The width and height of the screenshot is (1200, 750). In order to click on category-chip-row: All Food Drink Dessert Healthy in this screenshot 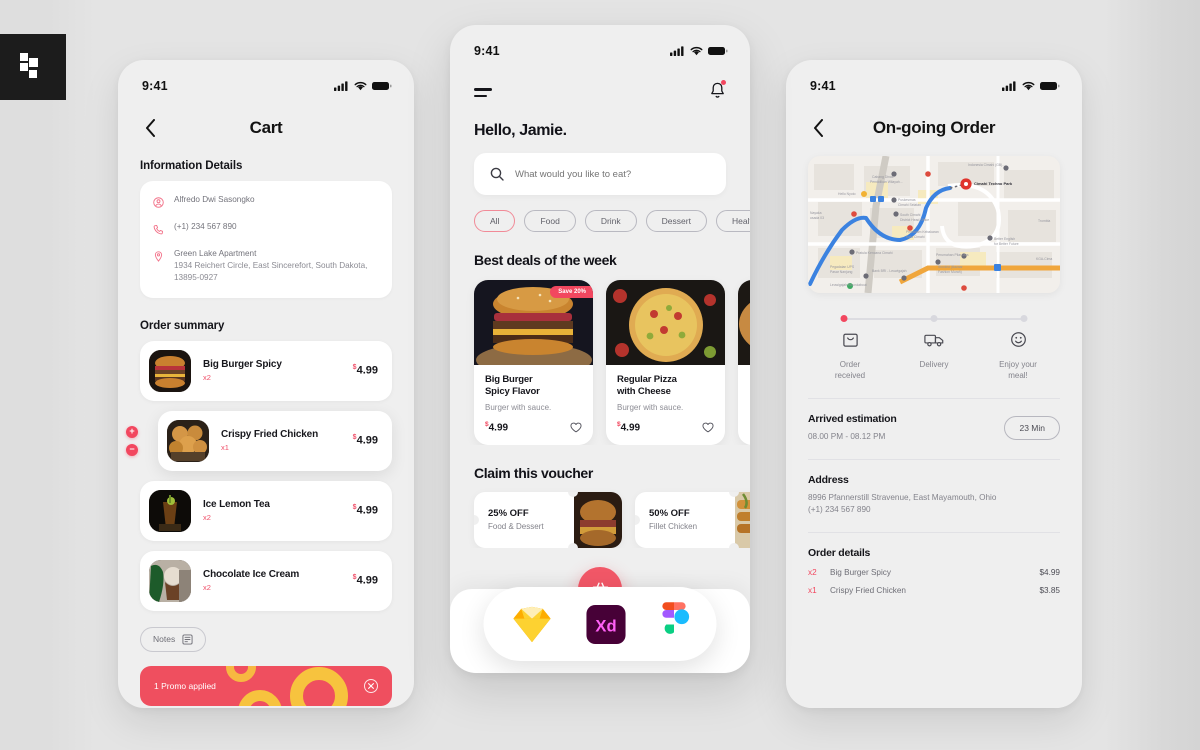, I will do `click(600, 213)`.